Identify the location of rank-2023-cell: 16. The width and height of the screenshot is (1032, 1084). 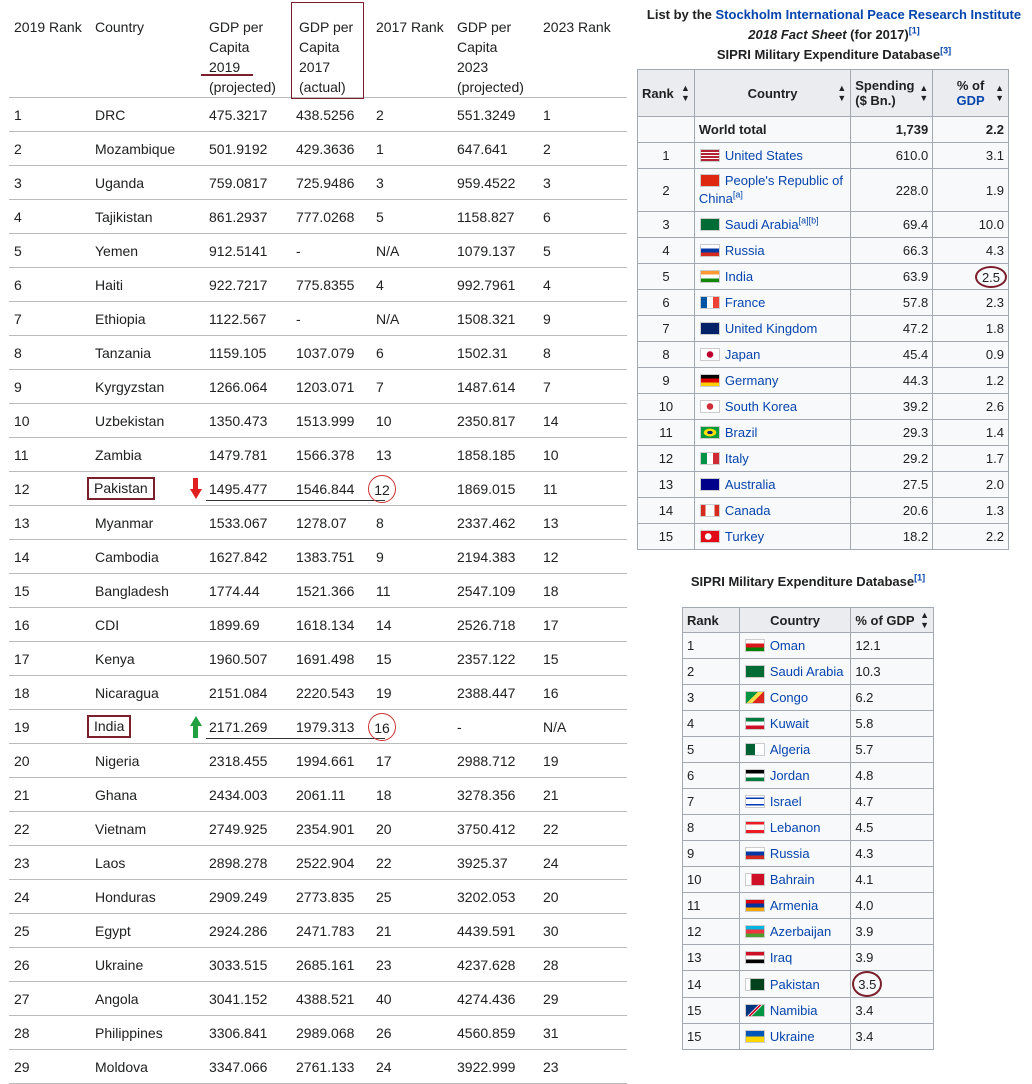
(582, 692).